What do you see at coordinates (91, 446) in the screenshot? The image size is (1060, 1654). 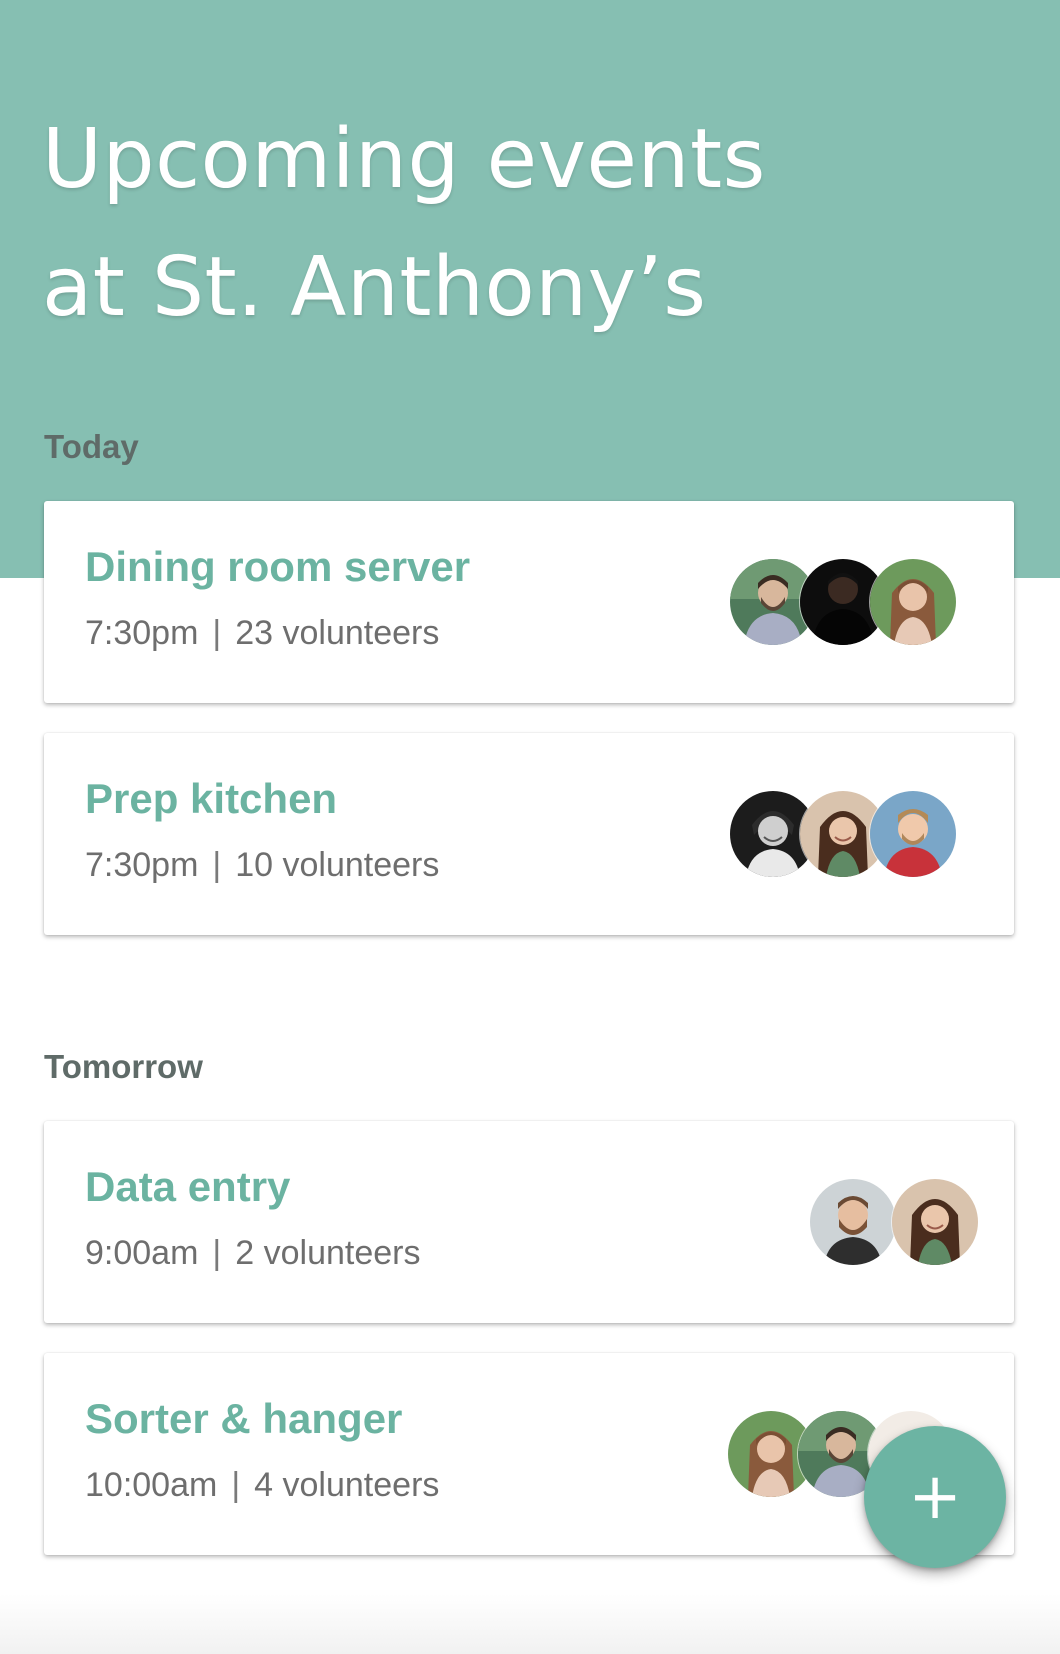 I see `section-label-today: Today` at bounding box center [91, 446].